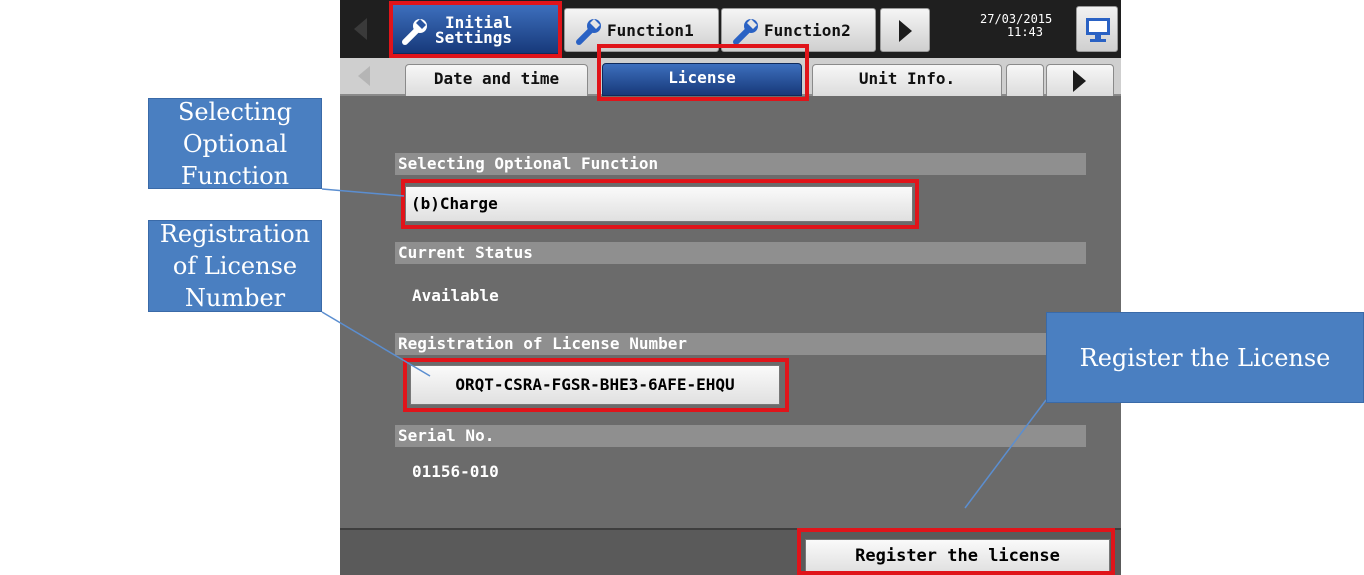  What do you see at coordinates (474, 37) in the screenshot?
I see `initial-settings-line2: Settings` at bounding box center [474, 37].